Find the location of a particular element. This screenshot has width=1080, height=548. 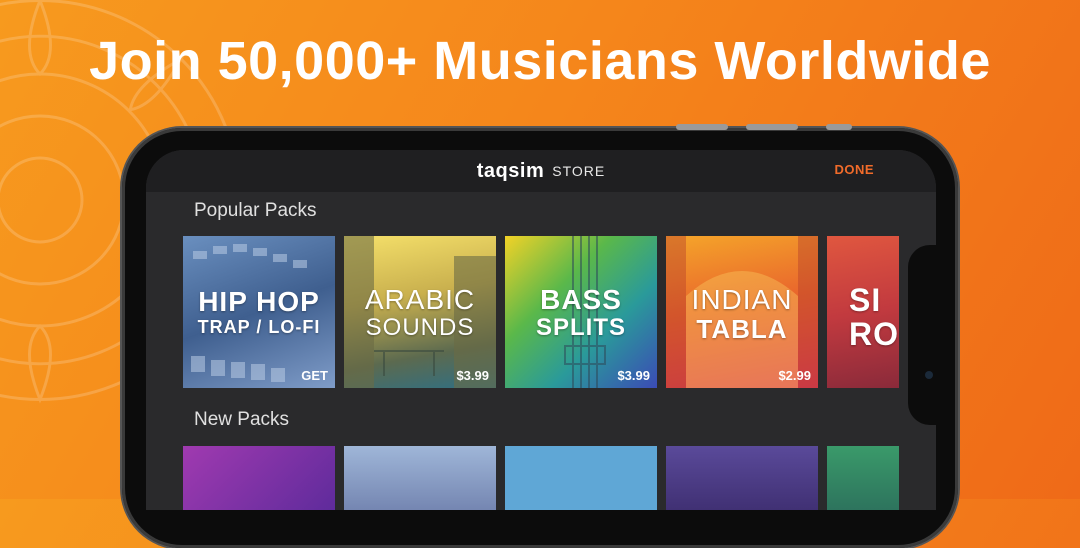

done-button: DONE is located at coordinates (854, 169).